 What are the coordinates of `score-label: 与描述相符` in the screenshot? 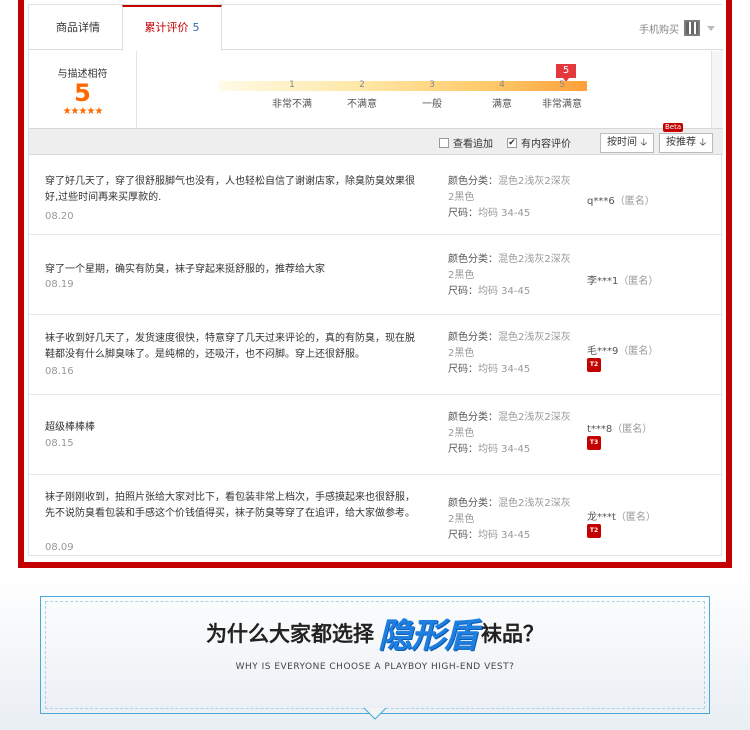 It's located at (82, 74).